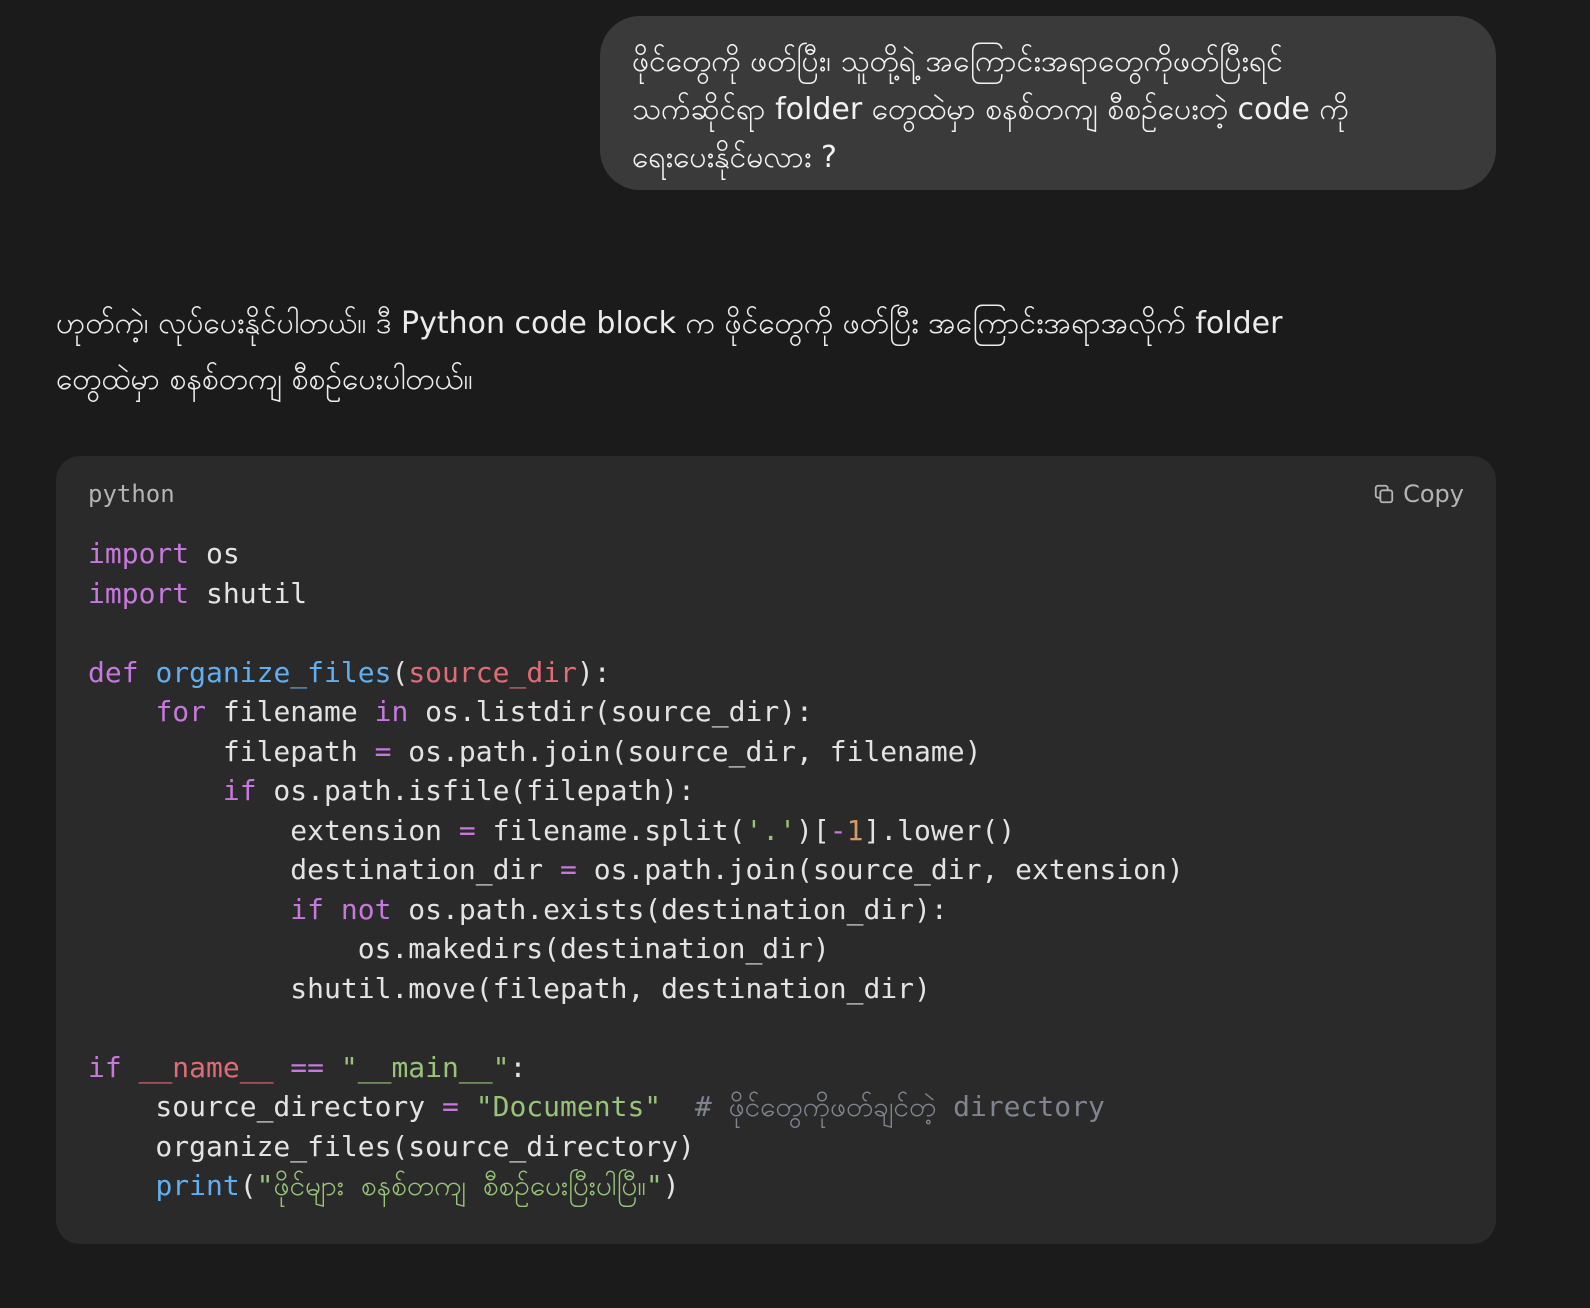 The width and height of the screenshot is (1590, 1308). Describe the element at coordinates (206, 1067) in the screenshot. I see `code-token: __name__` at that location.